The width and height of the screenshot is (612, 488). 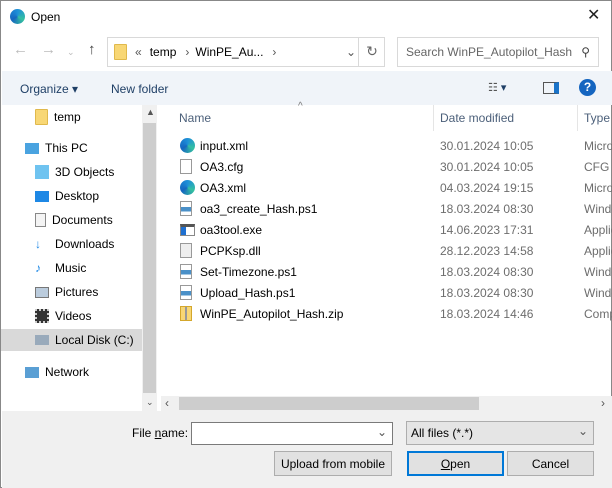 I want to click on nav-label: temp, so click(x=67, y=117).